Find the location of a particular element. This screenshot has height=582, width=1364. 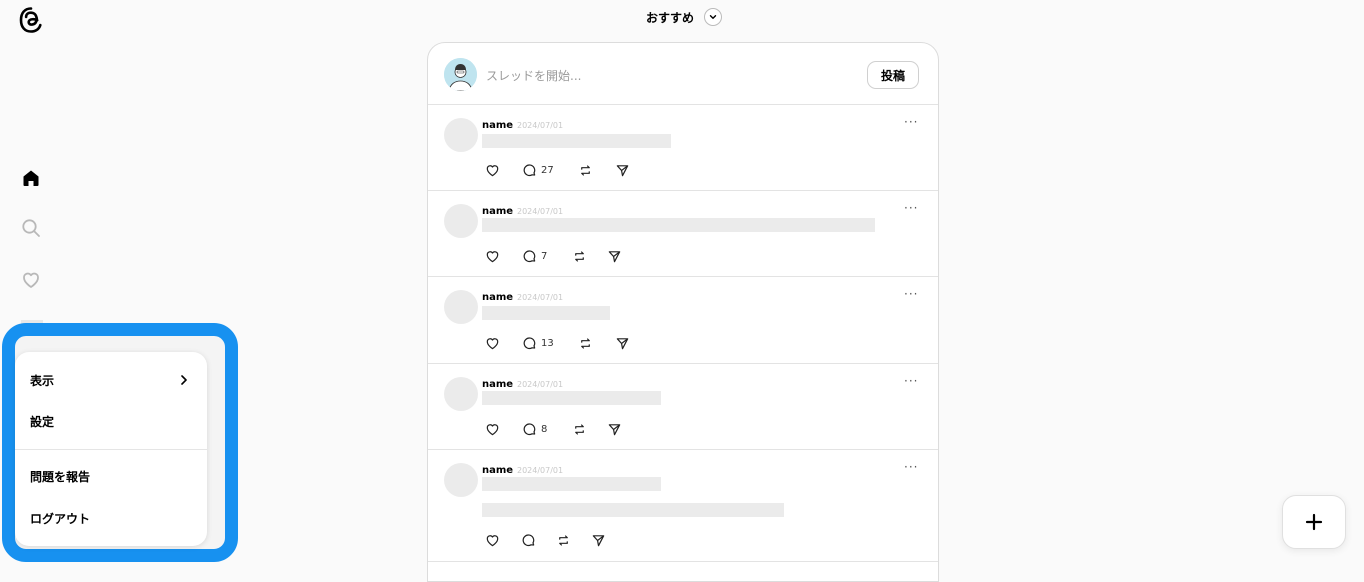

reply-button: 27 is located at coordinates (550, 170).